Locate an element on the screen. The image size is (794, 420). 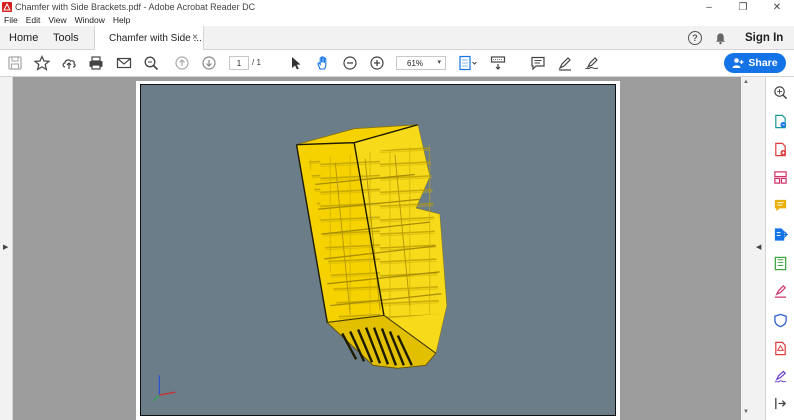
bookmark-star-icon is located at coordinates (42, 63).